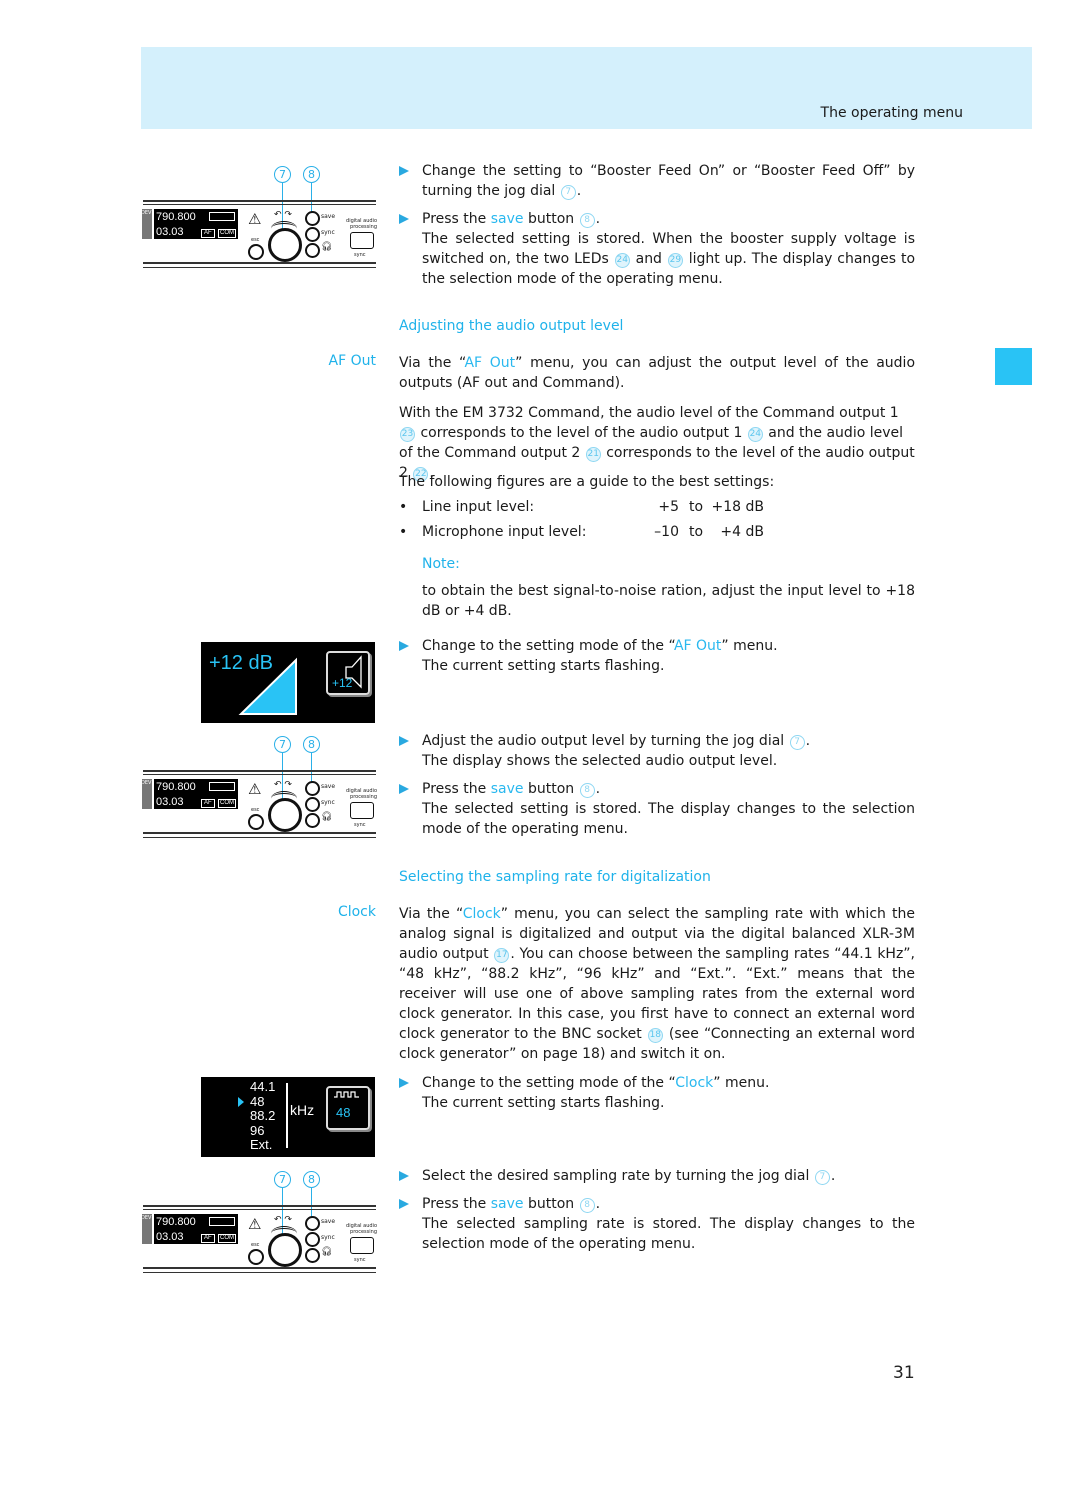 The height and width of the screenshot is (1489, 1080). What do you see at coordinates (504, 532) in the screenshot?
I see `bullet-label: Microphone input level:` at bounding box center [504, 532].